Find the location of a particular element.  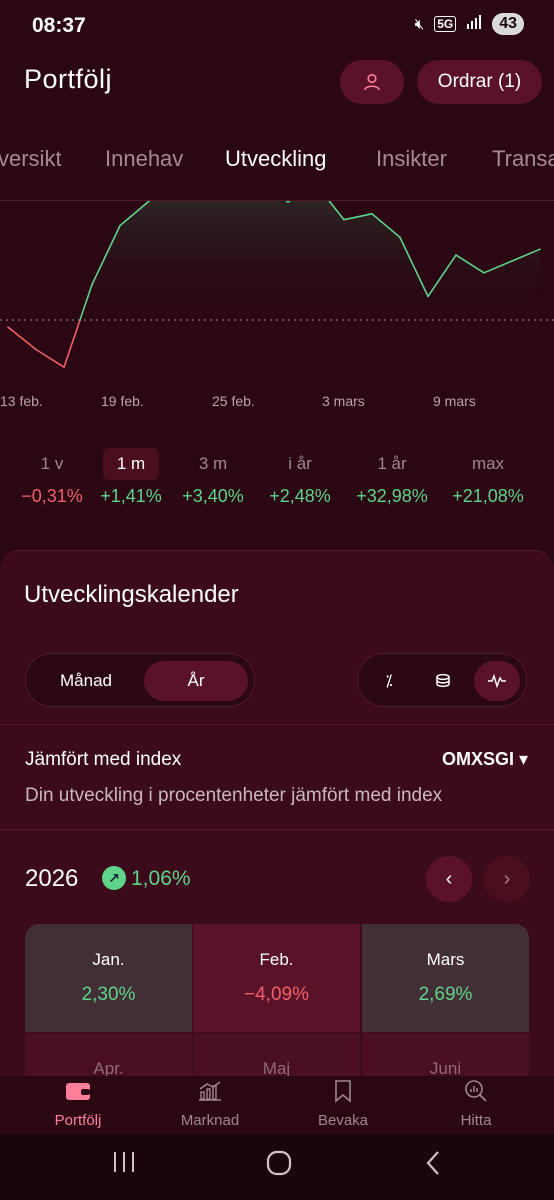

nav-bevaka: Bevaka is located at coordinates (343, 1102).